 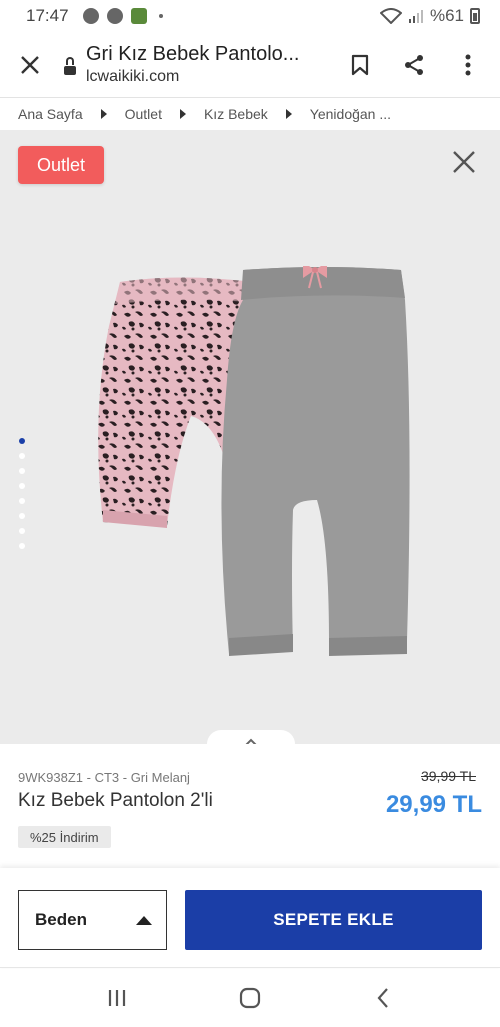 I want to click on system-nav-bar, so click(x=250, y=998).